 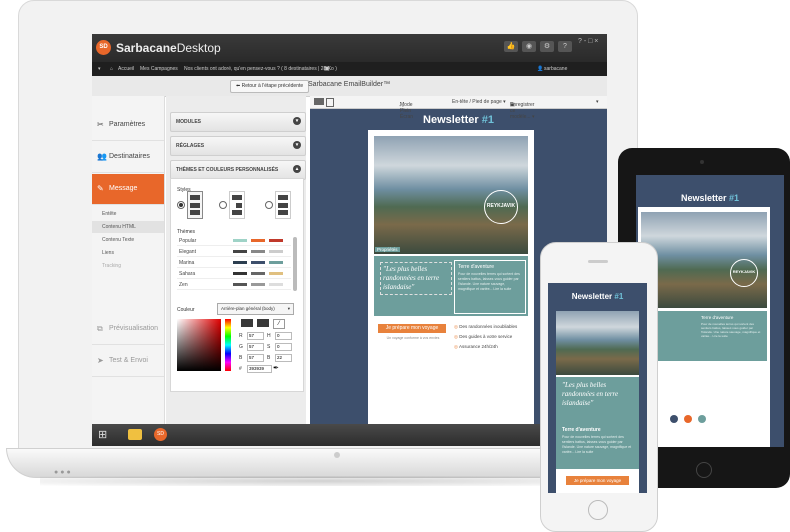 What do you see at coordinates (102, 434) in the screenshot?
I see `start-icon: ⊞` at bounding box center [102, 434].